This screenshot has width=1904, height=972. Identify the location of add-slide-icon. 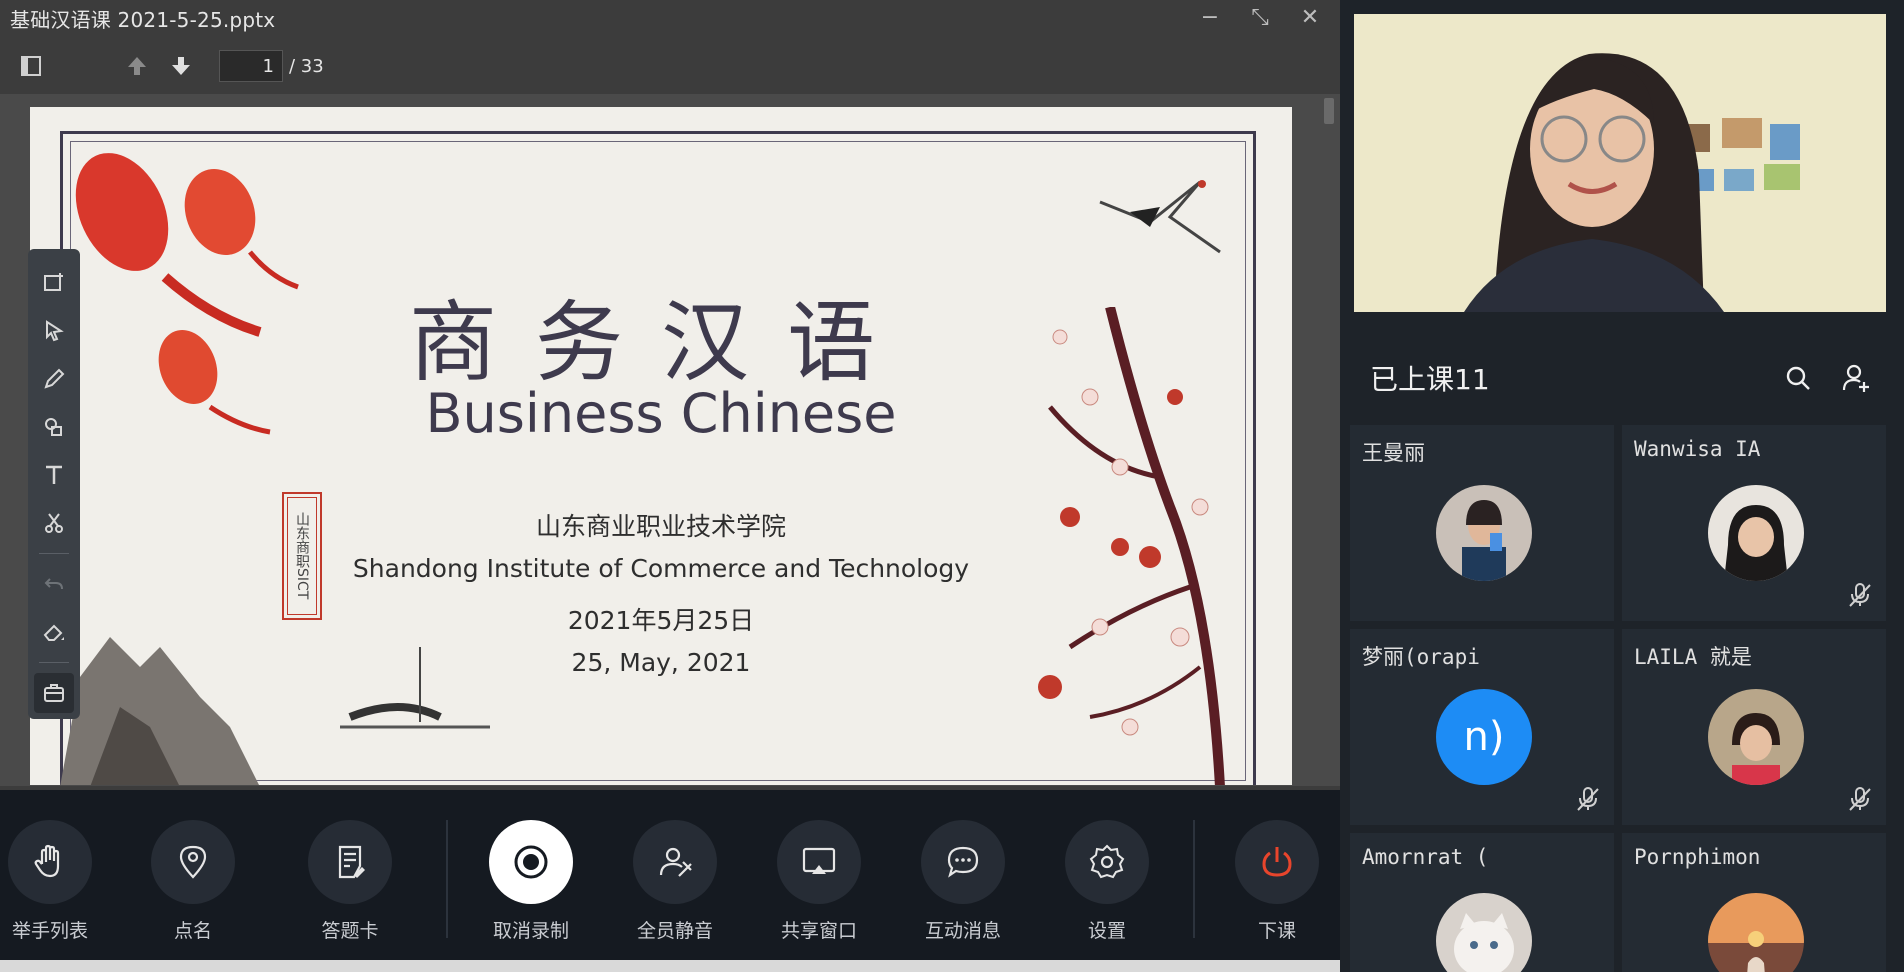
(54, 283).